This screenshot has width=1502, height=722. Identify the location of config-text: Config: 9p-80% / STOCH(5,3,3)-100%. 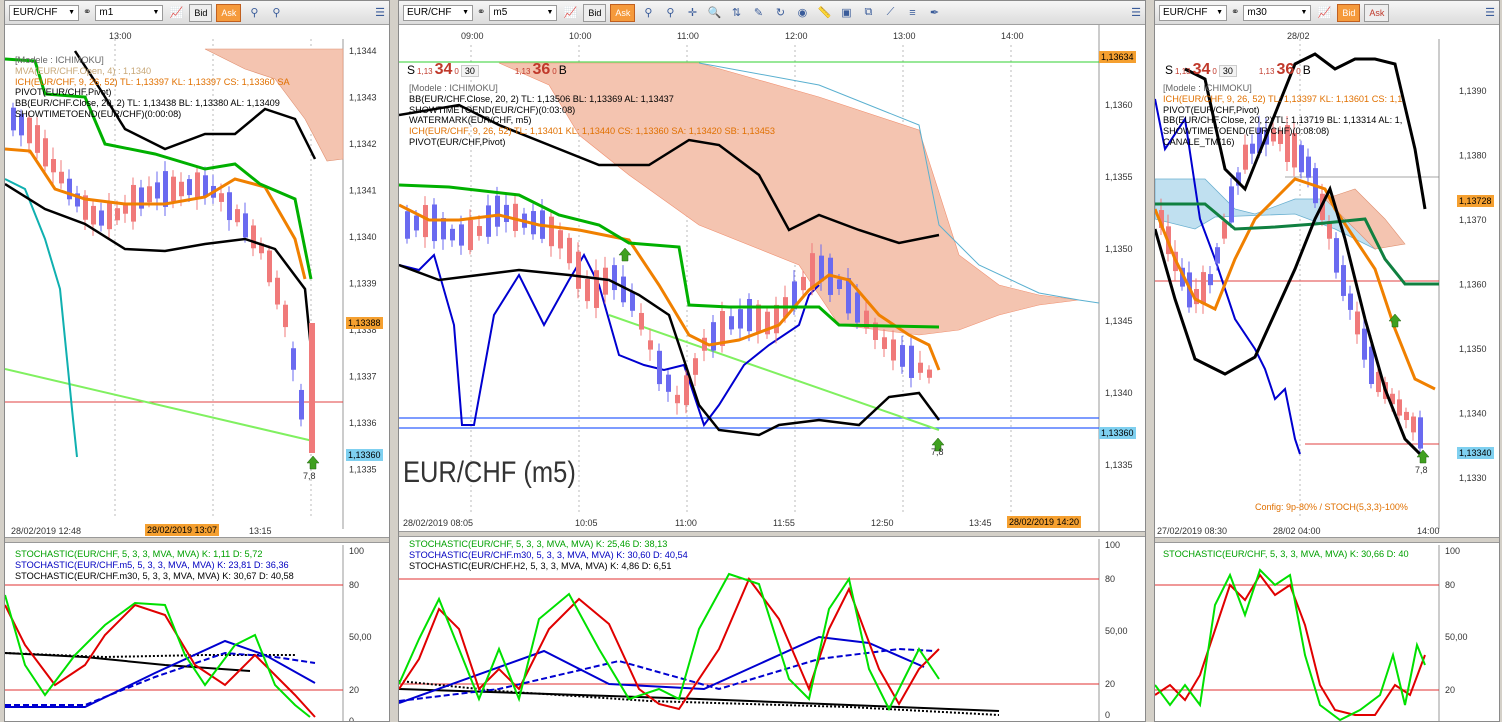
(1331, 507).